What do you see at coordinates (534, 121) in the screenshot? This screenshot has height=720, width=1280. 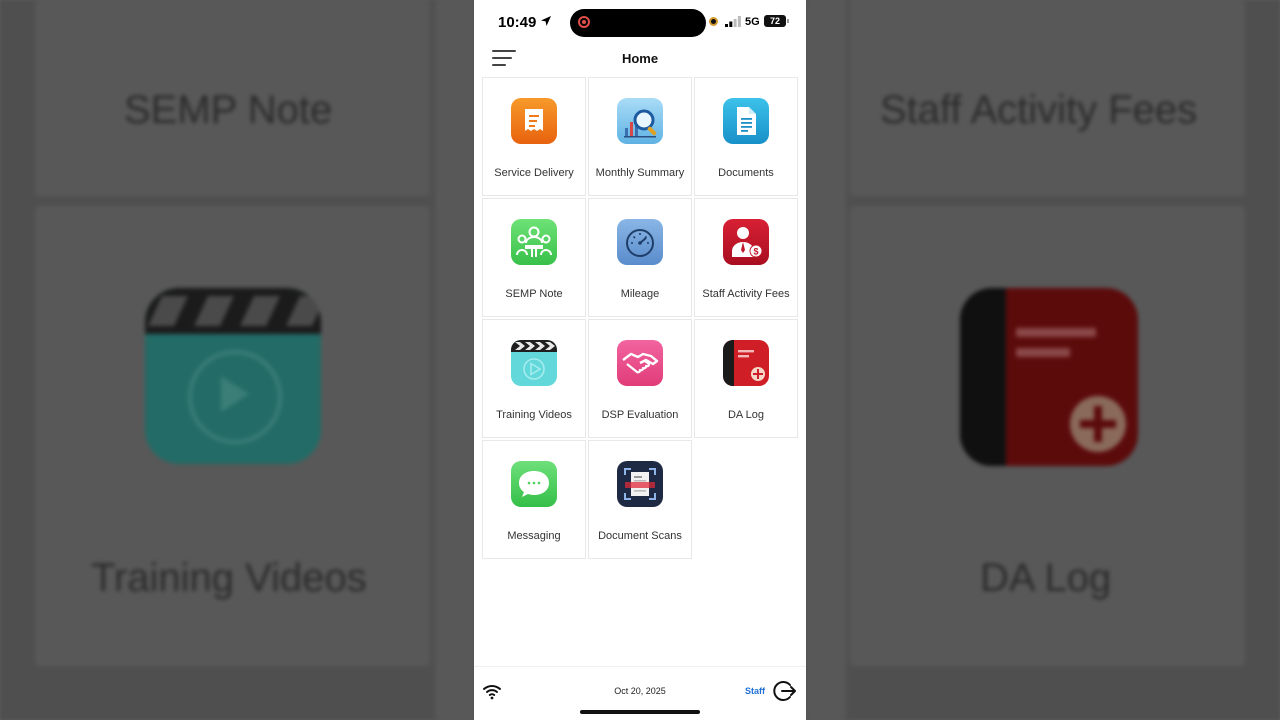 I see `service-delivery-icon` at bounding box center [534, 121].